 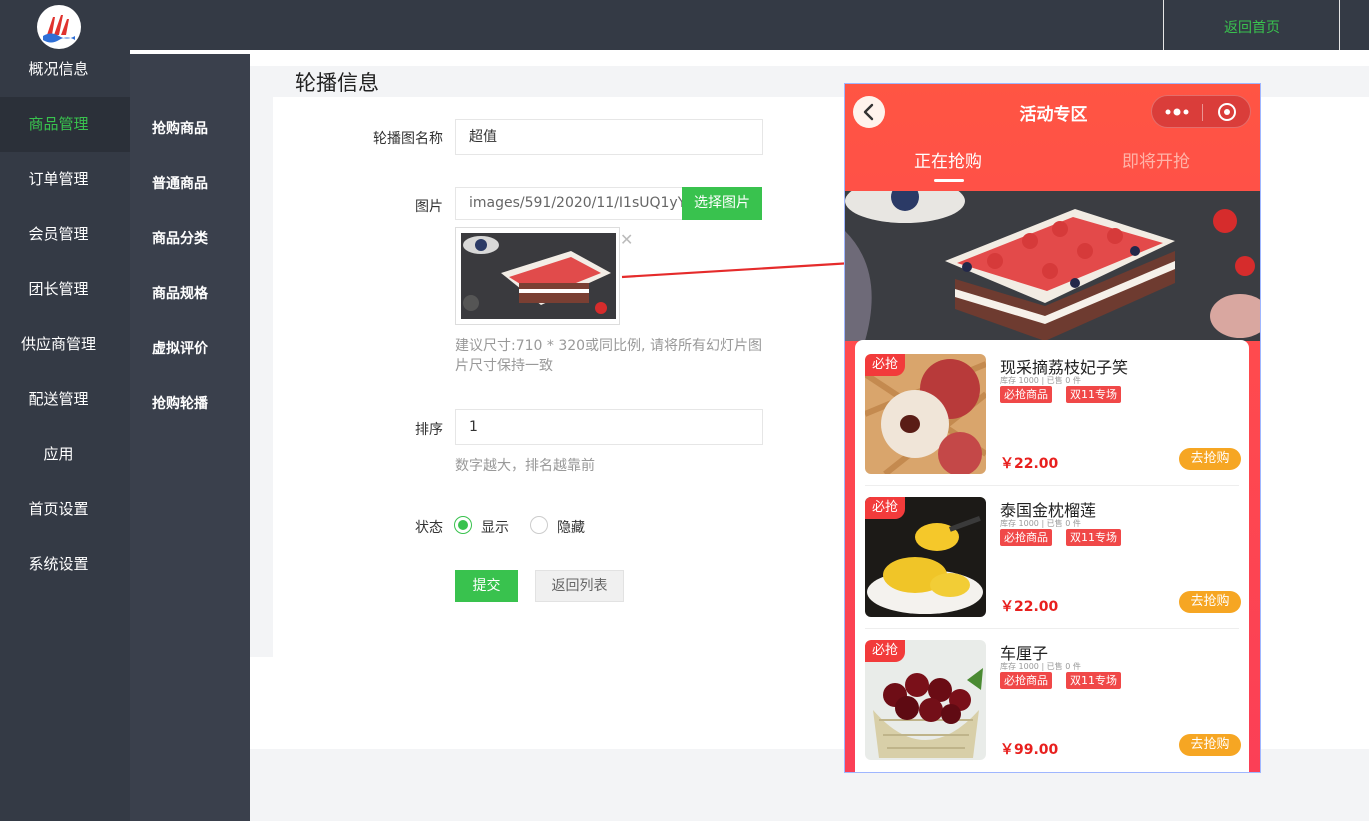 I want to click on status-label: 状态, so click(x=429, y=528).